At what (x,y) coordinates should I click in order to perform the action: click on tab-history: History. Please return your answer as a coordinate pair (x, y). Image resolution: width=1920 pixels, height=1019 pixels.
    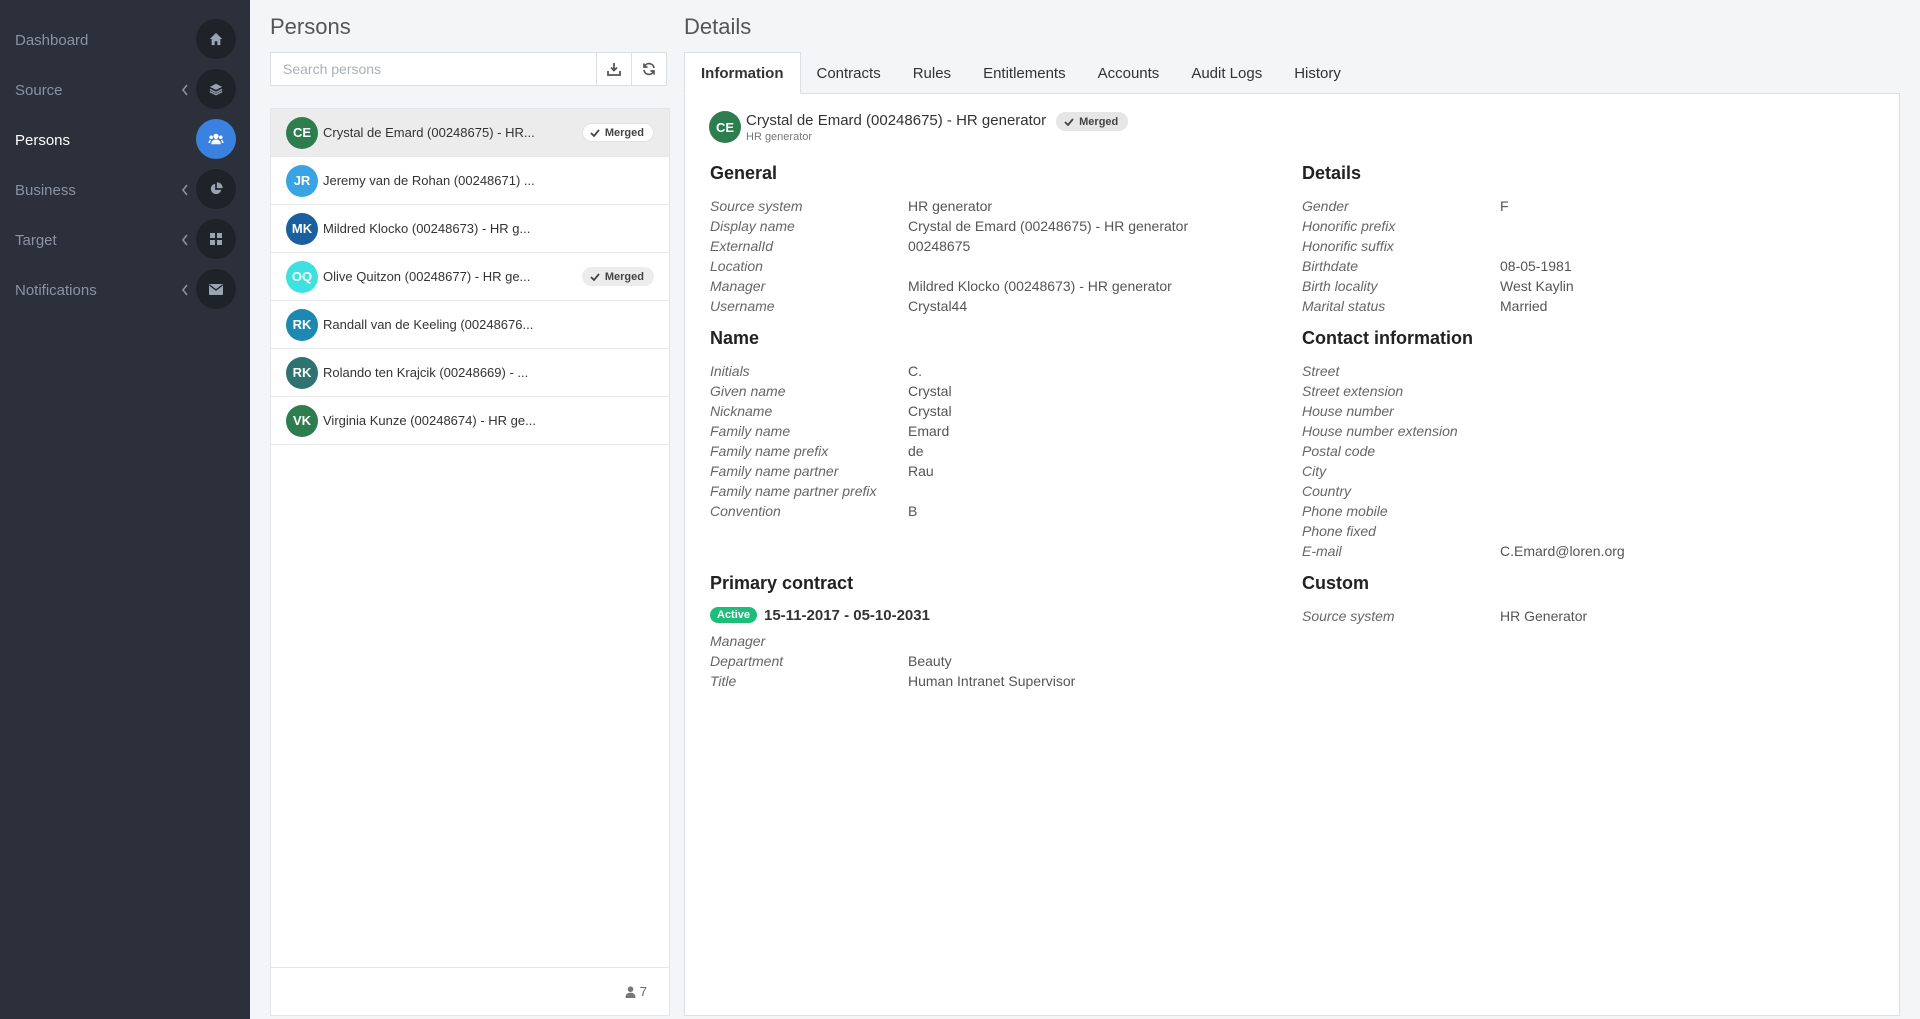
    Looking at the image, I should click on (1317, 73).